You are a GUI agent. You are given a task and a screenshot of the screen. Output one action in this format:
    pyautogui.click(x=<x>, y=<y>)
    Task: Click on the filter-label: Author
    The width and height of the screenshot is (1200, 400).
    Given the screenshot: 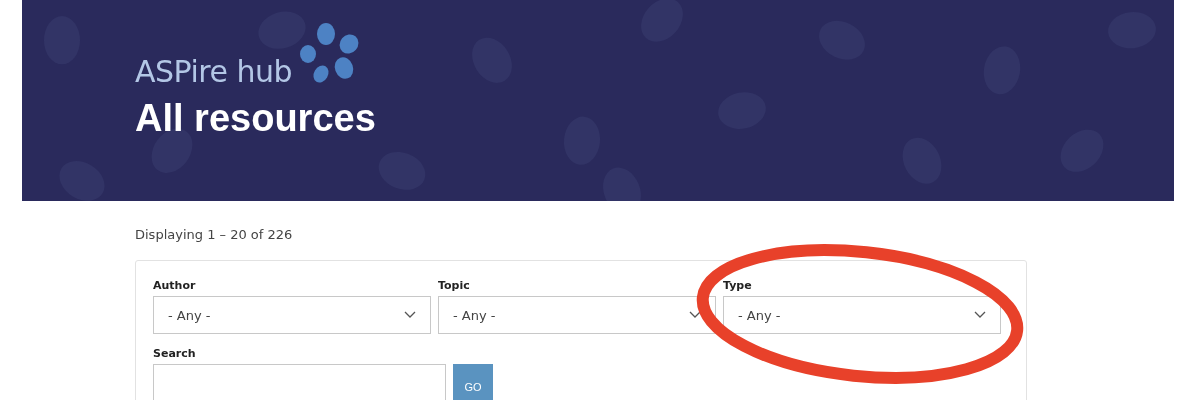 What is the action you would take?
    pyautogui.click(x=175, y=285)
    